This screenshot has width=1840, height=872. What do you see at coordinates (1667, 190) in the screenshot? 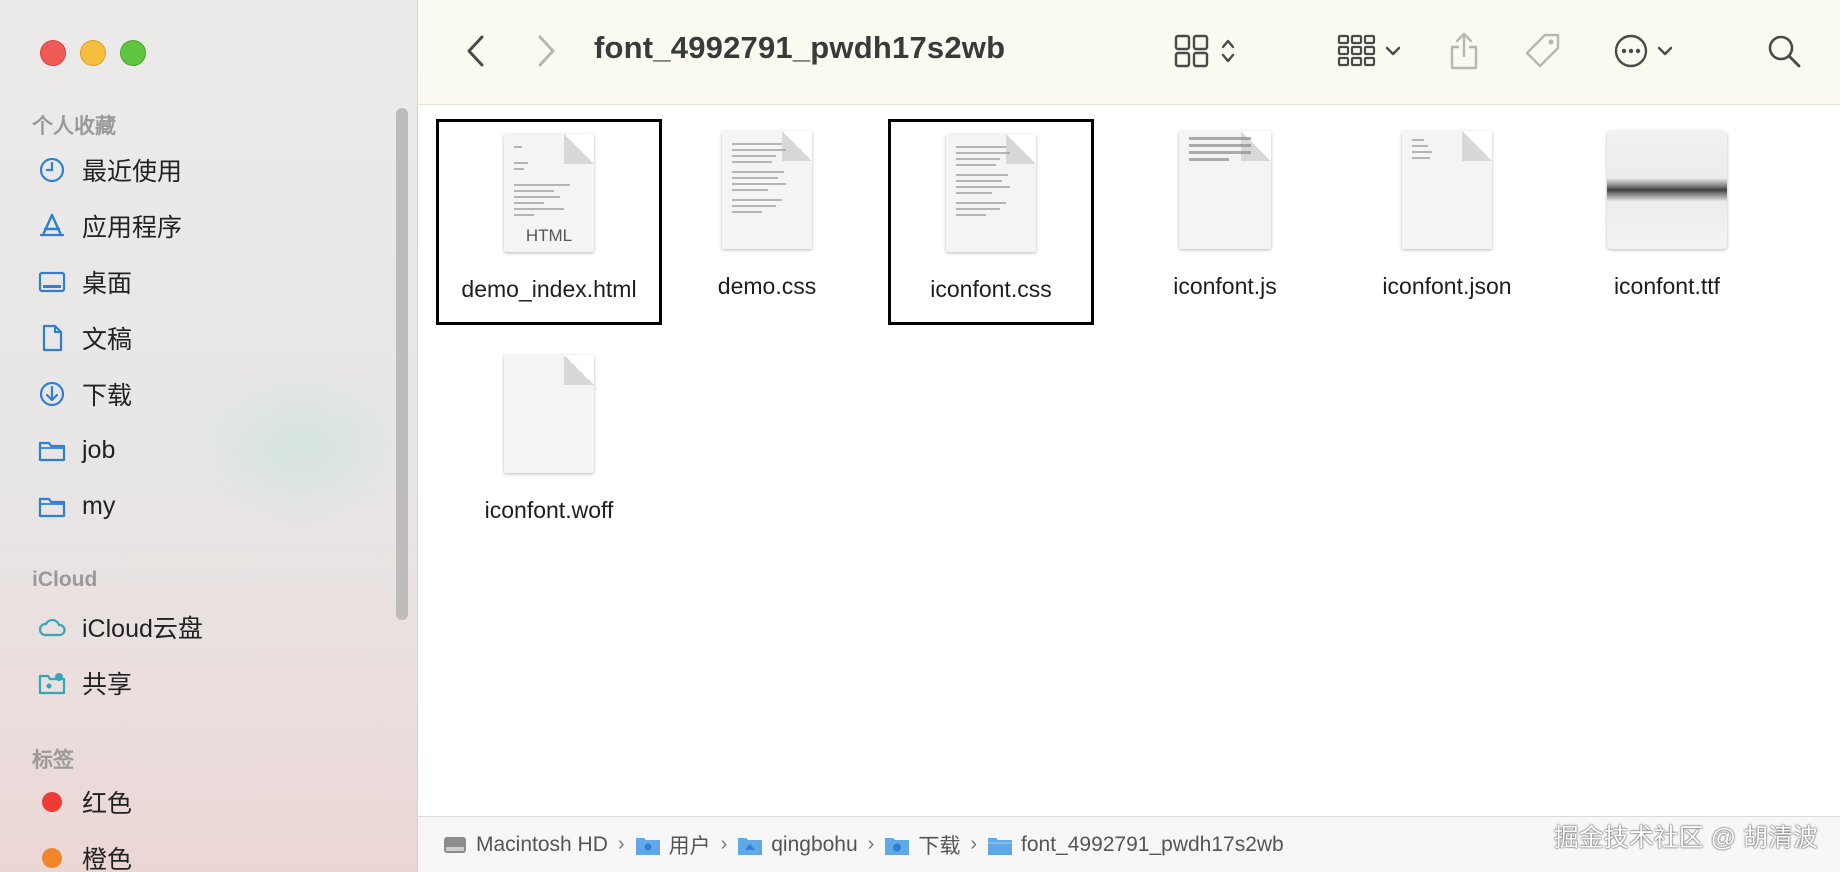
I see `font-file-icon` at bounding box center [1667, 190].